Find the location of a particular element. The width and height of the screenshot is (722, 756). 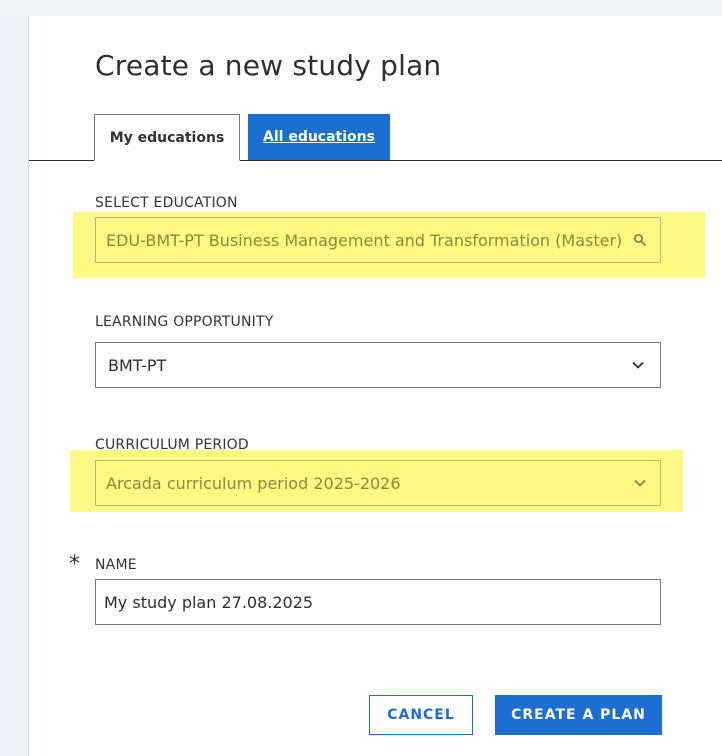

curriculum-period-select: Arcada curriculum period 2025-2026 is located at coordinates (378, 483).